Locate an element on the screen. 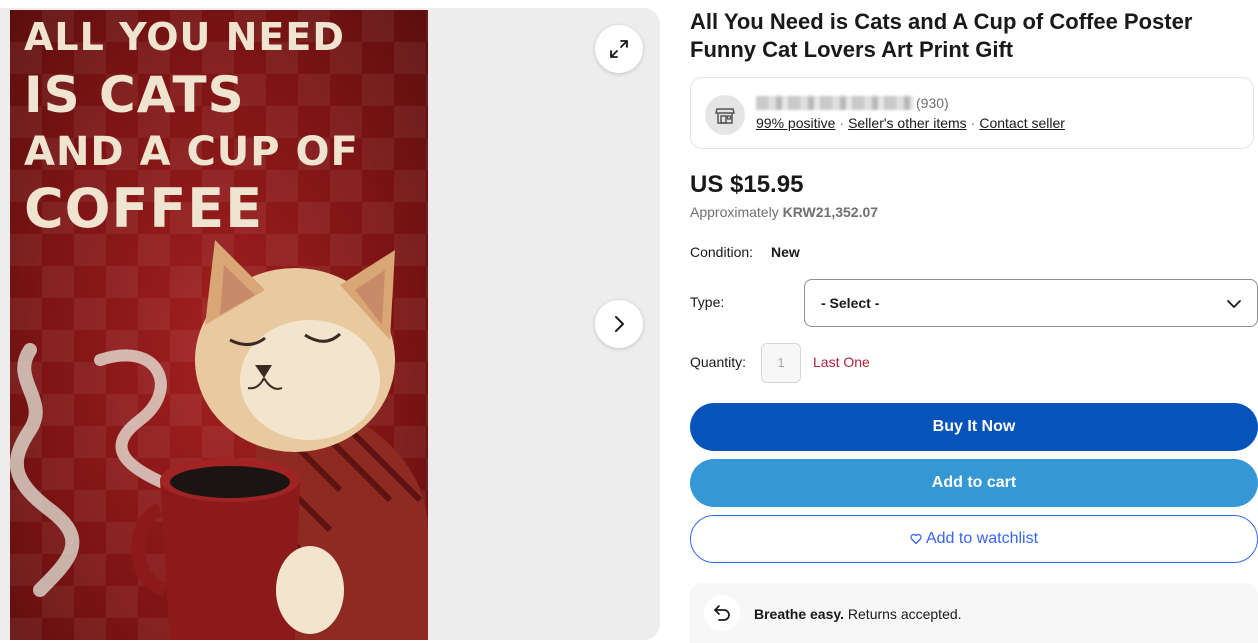  quantity-availability: Last One is located at coordinates (841, 362).